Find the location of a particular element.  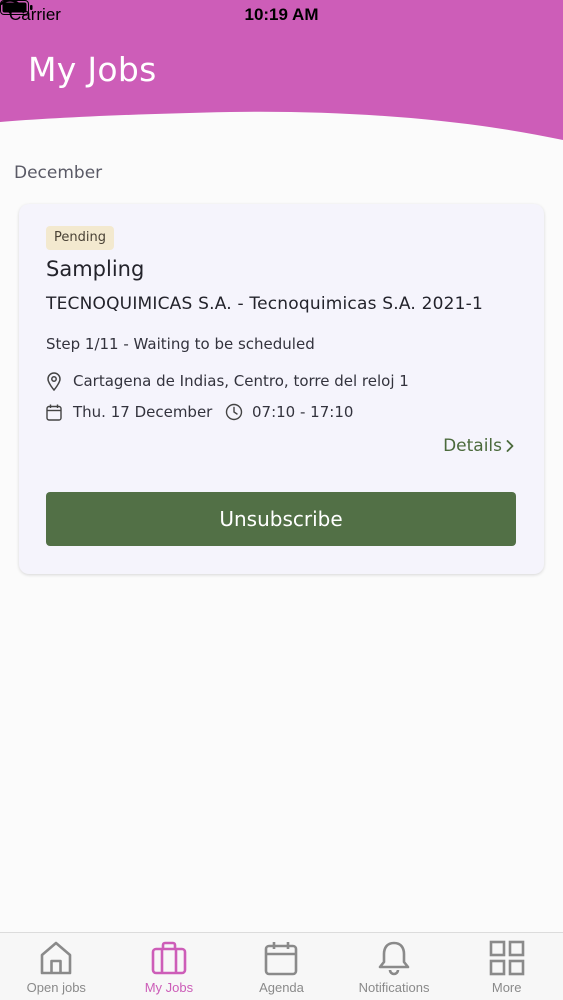

tab-notifications: Notifications is located at coordinates (394, 966).